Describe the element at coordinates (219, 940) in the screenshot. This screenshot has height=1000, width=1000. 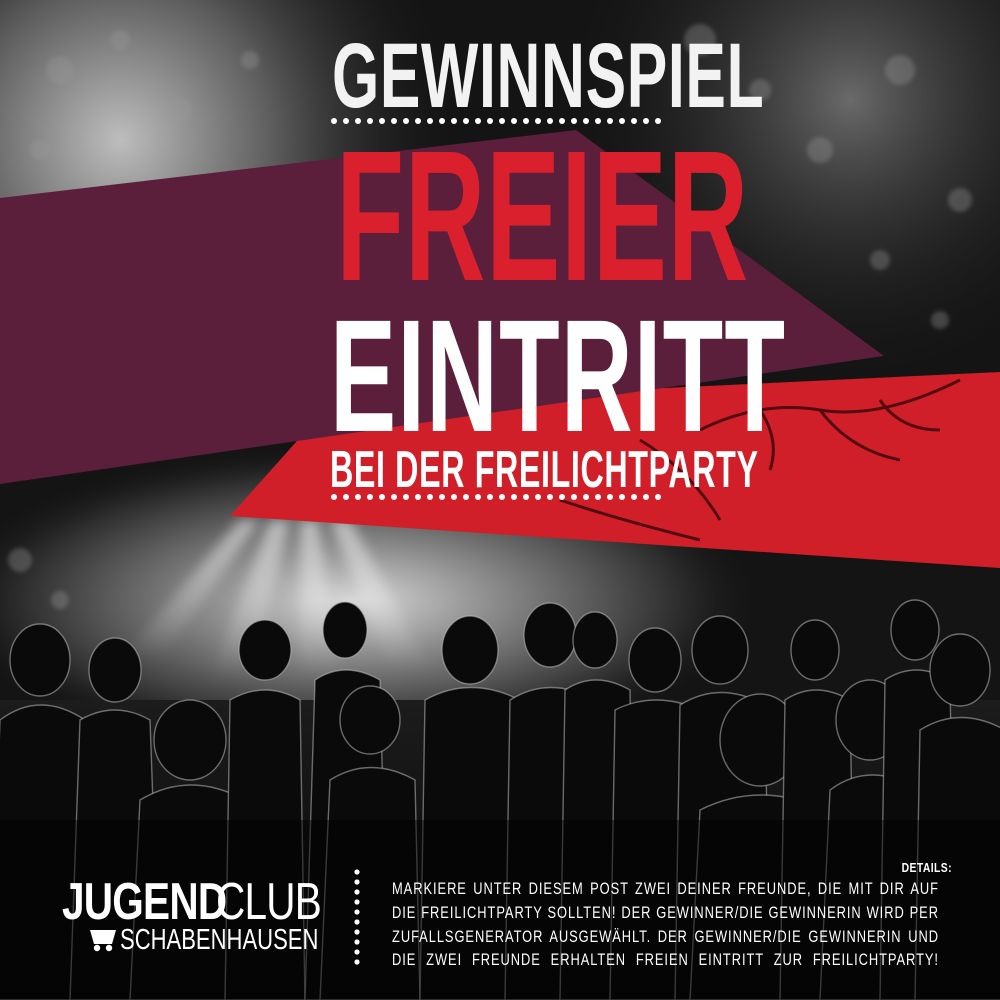
I see `logo-place: SCHABENHAUSEN` at that location.